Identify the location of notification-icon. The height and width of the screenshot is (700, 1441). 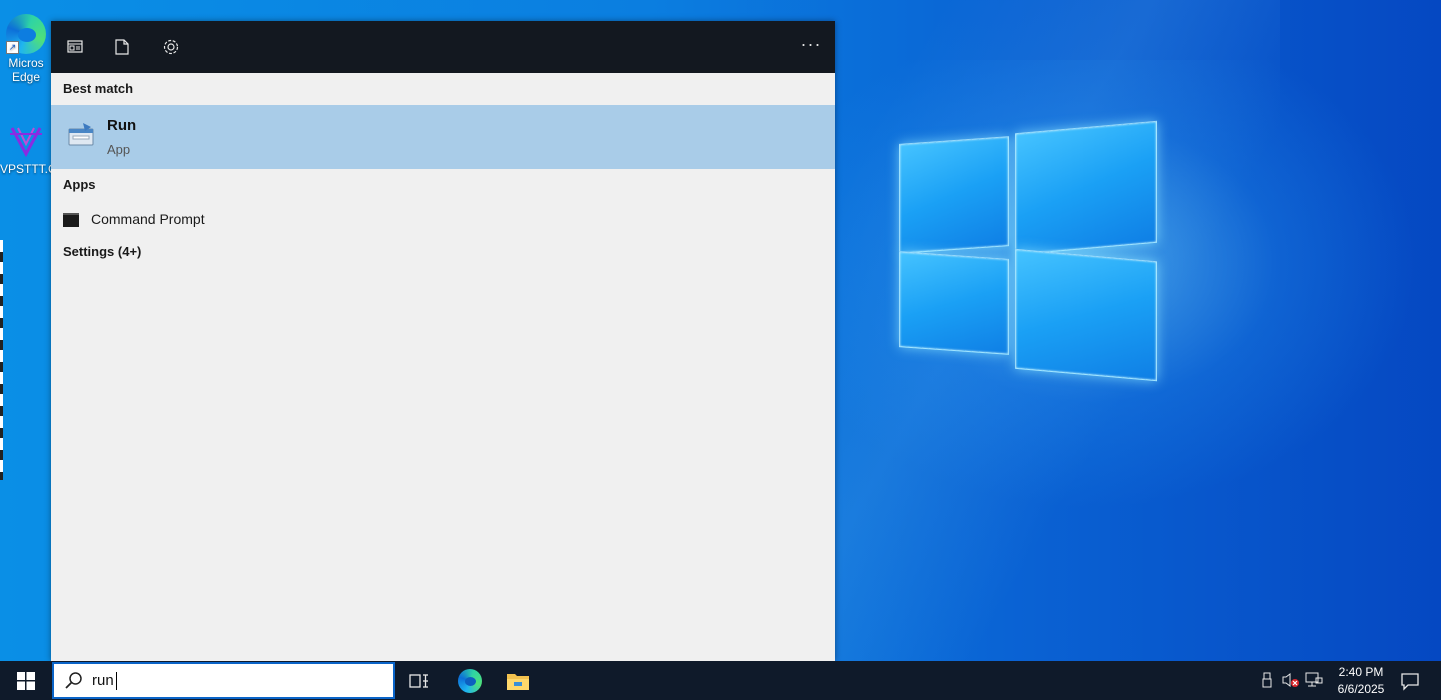
(1410, 682).